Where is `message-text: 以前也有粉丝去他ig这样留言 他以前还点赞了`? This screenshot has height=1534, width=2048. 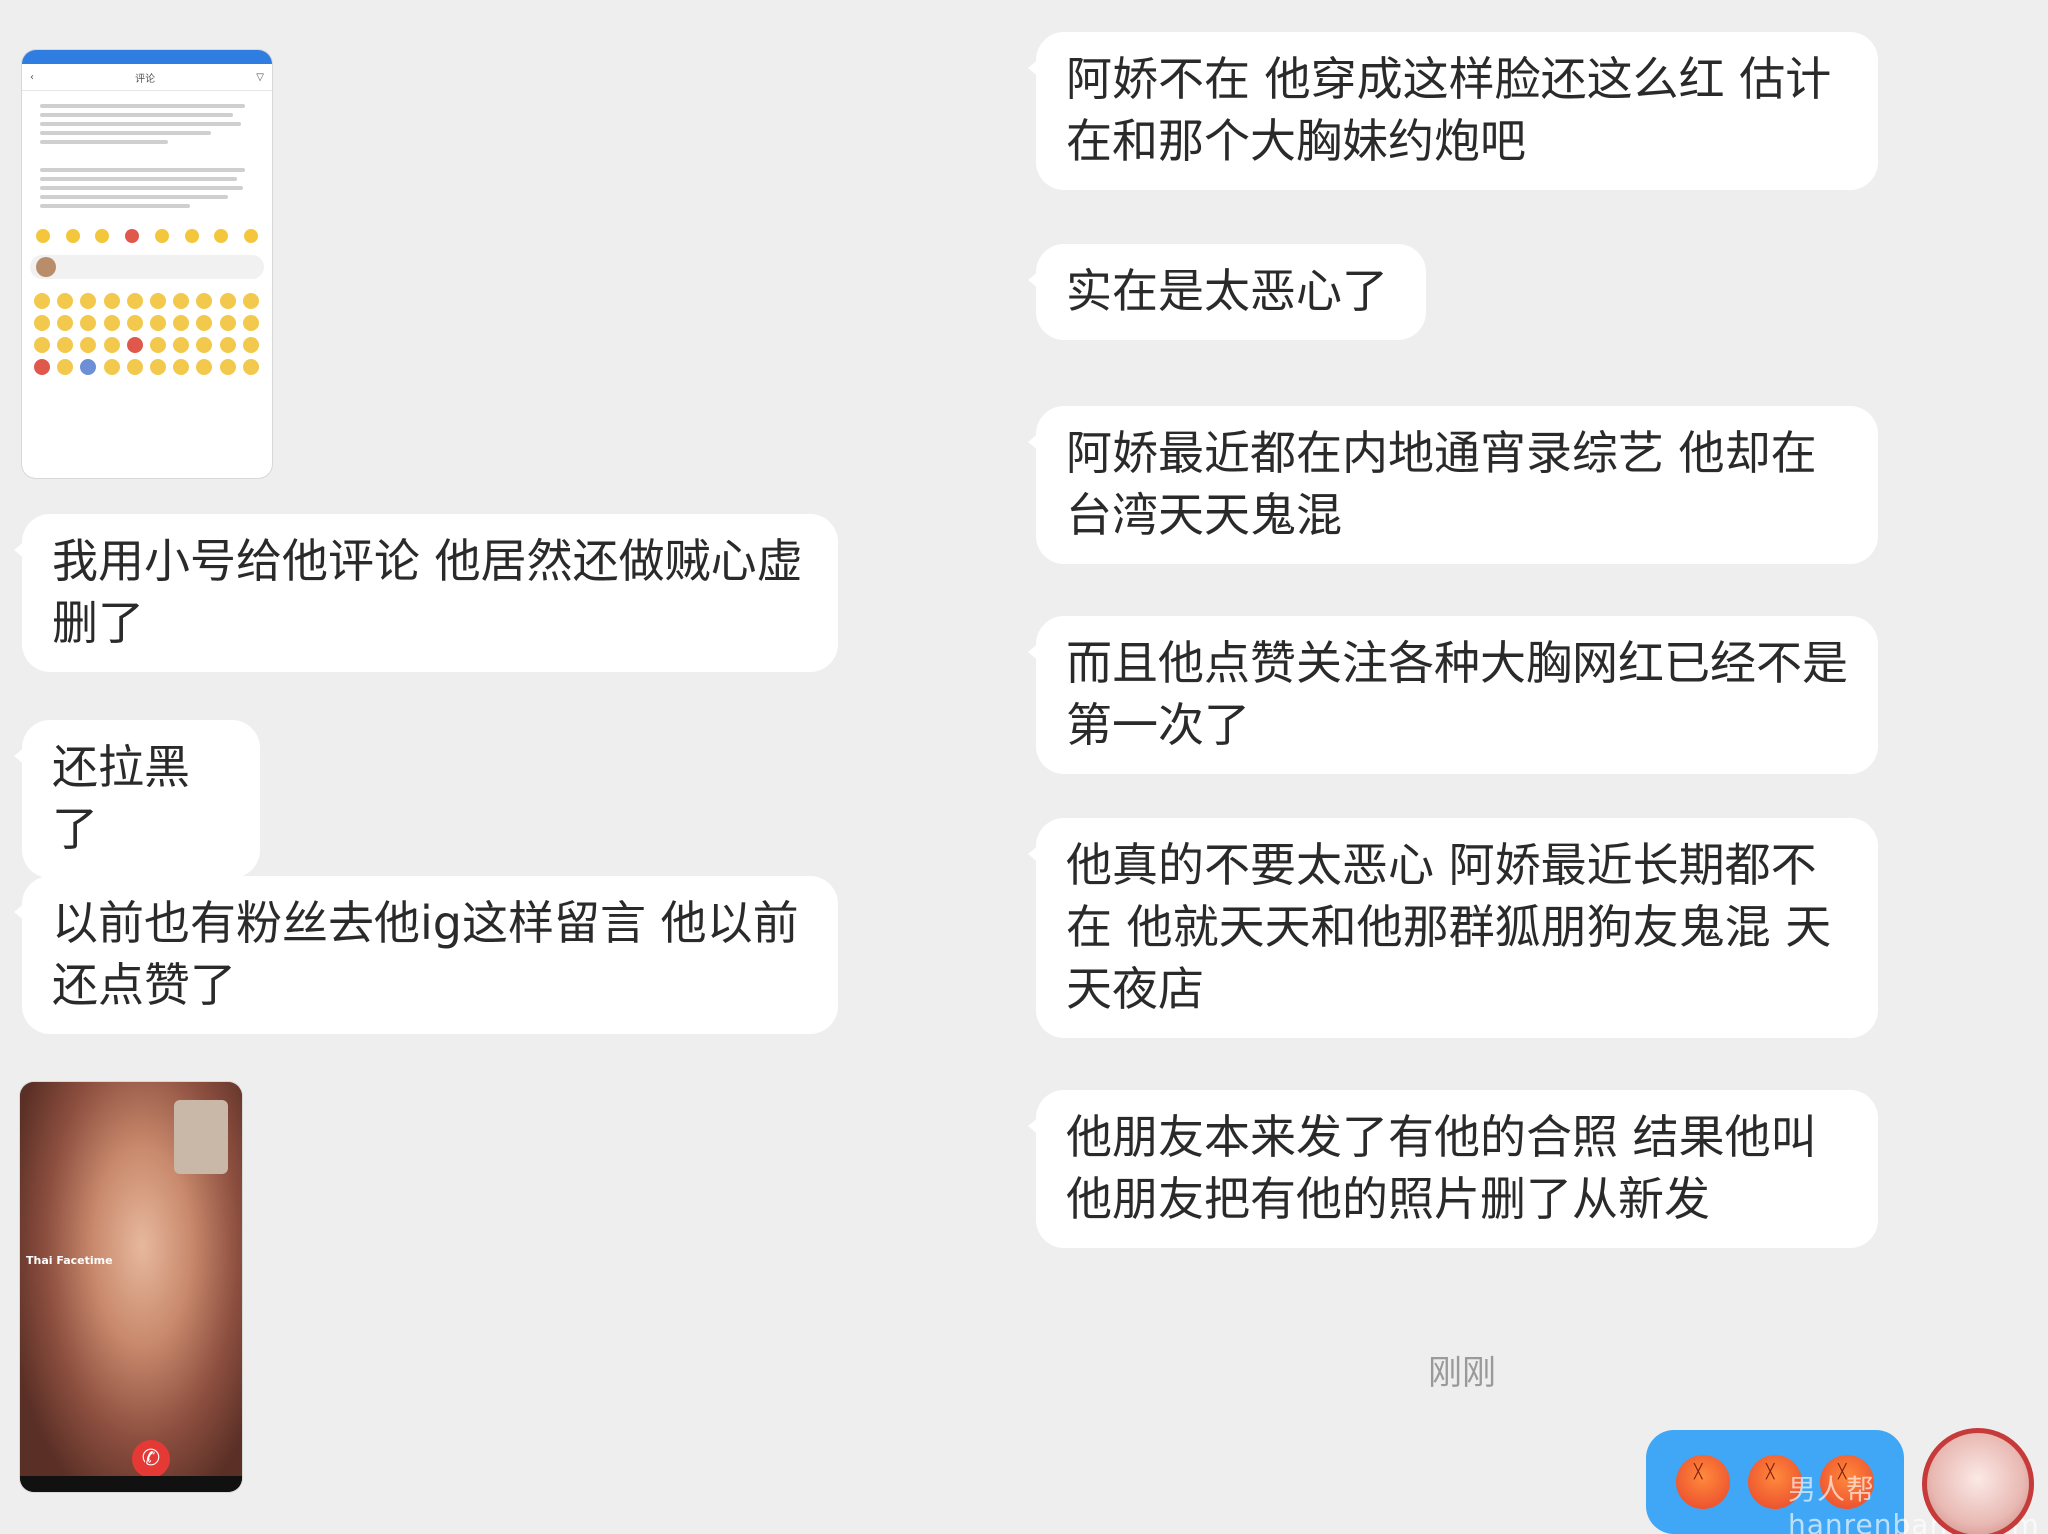 message-text: 以前也有粉丝去他ig这样留言 他以前还点赞了 is located at coordinates (425, 954).